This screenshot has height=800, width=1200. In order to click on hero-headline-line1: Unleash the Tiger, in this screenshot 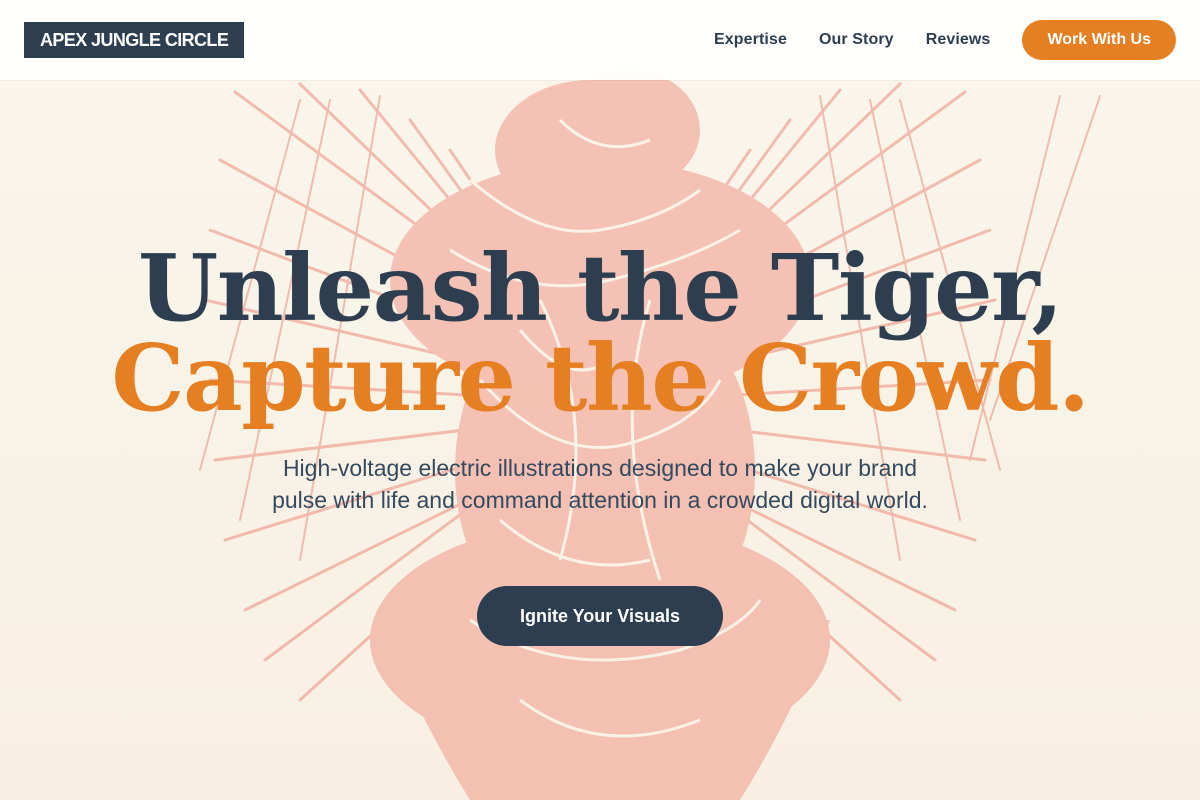, I will do `click(600, 288)`.